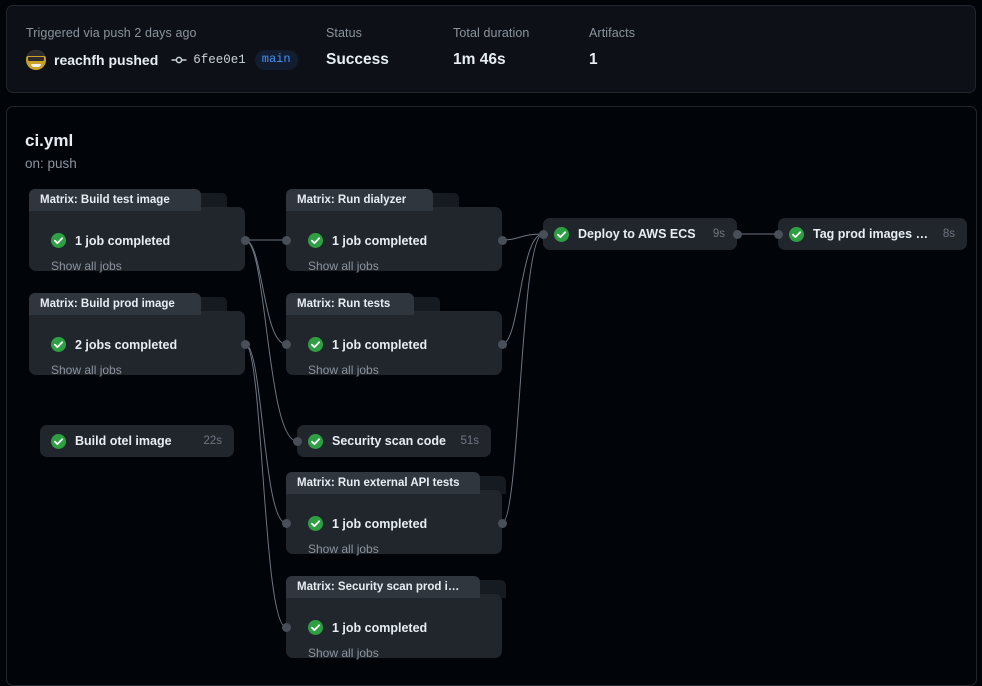 The height and width of the screenshot is (686, 982). What do you see at coordinates (105, 200) in the screenshot?
I see `matrix-tab-label: Matrix: Build test image` at bounding box center [105, 200].